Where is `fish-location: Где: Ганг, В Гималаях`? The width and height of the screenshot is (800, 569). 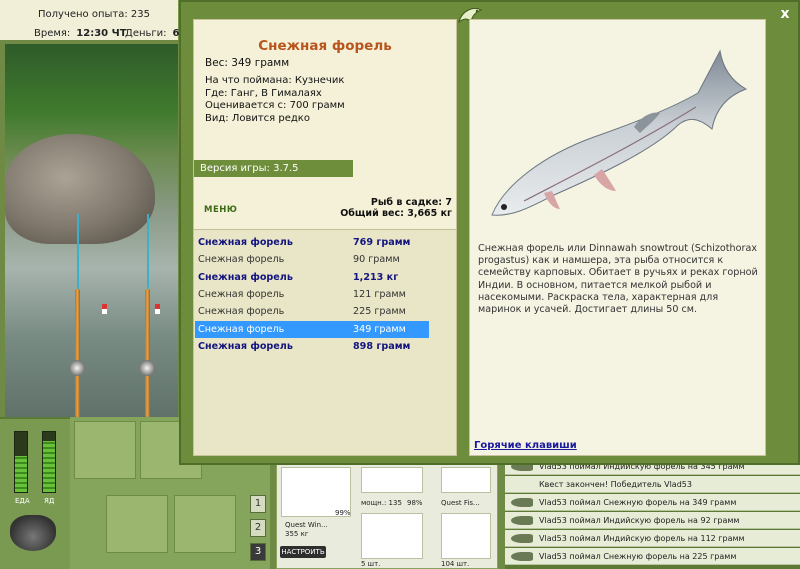 fish-location: Где: Ганг, В Гималаях is located at coordinates (263, 93).